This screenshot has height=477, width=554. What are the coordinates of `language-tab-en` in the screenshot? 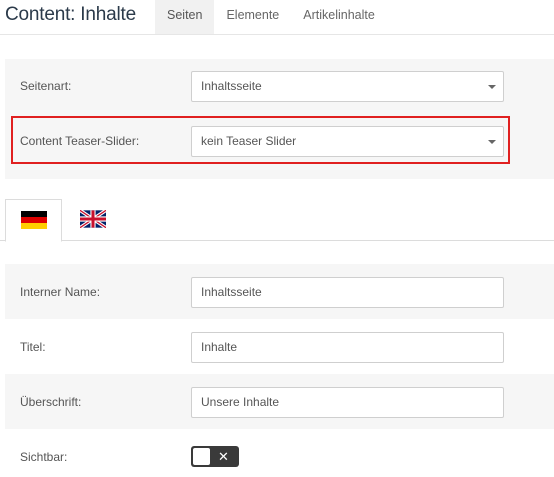 It's located at (90, 220).